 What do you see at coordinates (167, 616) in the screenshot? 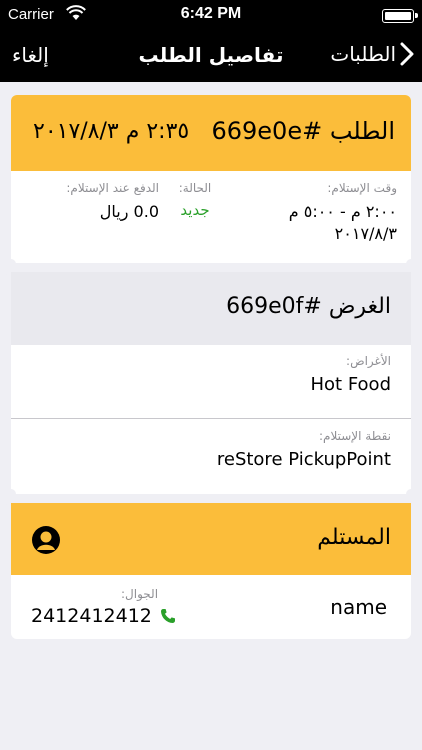
I see `phone-icon` at bounding box center [167, 616].